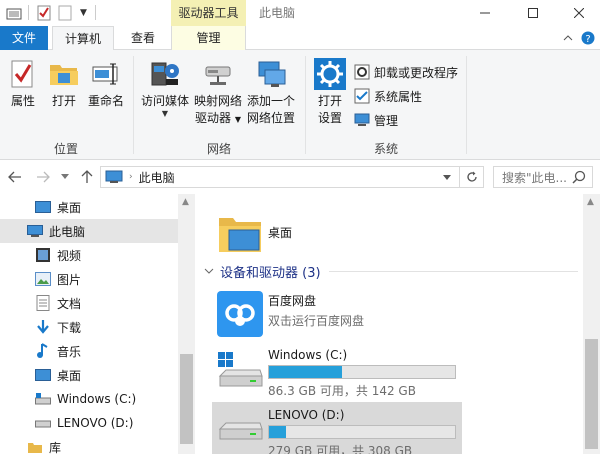 The image size is (600, 454). What do you see at coordinates (292, 177) in the screenshot?
I see `address-bar: › 此电脑` at bounding box center [292, 177].